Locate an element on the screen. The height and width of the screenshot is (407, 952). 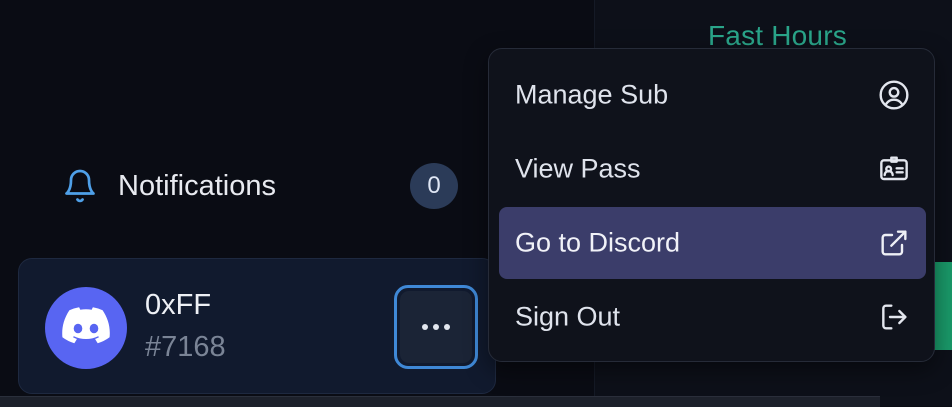
menu-item-sign-out: Sign Out is located at coordinates (712, 317).